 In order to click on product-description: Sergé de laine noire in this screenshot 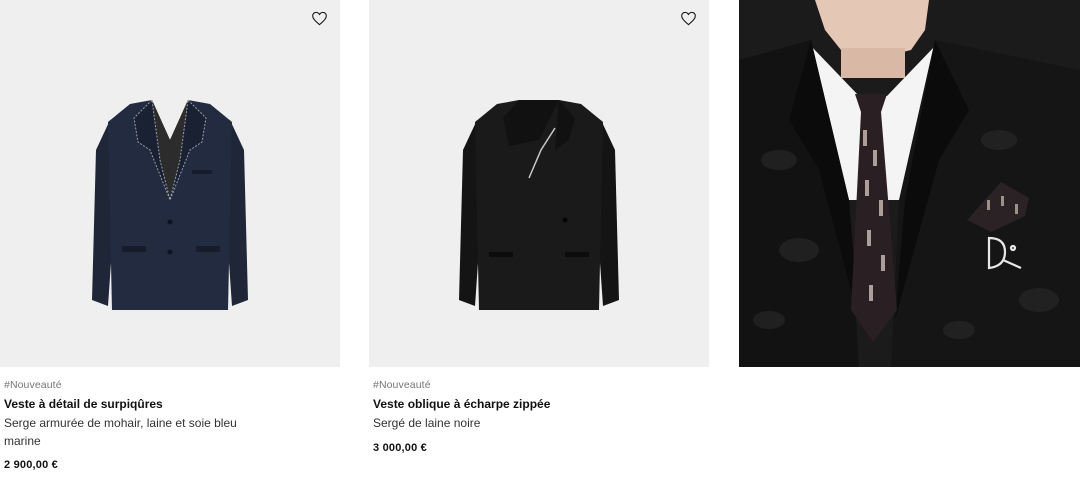, I will do `click(427, 423)`.